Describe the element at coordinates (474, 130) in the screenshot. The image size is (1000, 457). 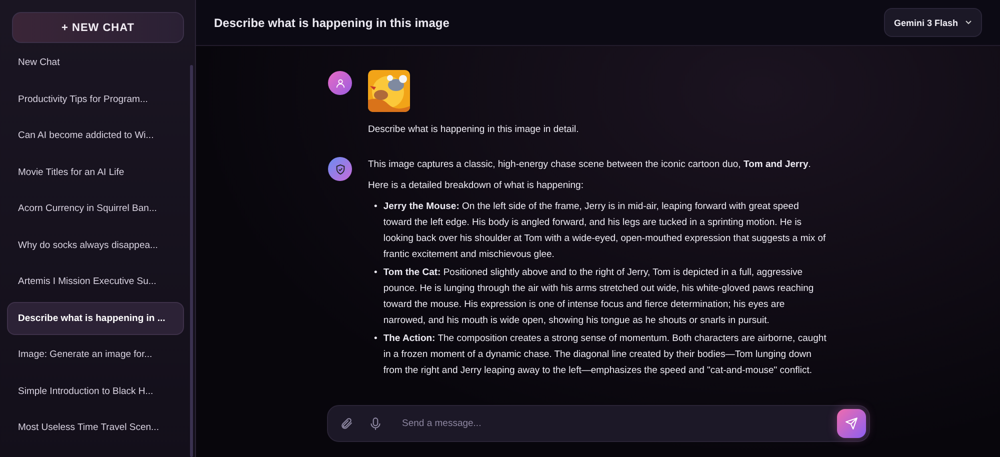
I see `user-message: Describe what is happening in this image in detail.` at that location.